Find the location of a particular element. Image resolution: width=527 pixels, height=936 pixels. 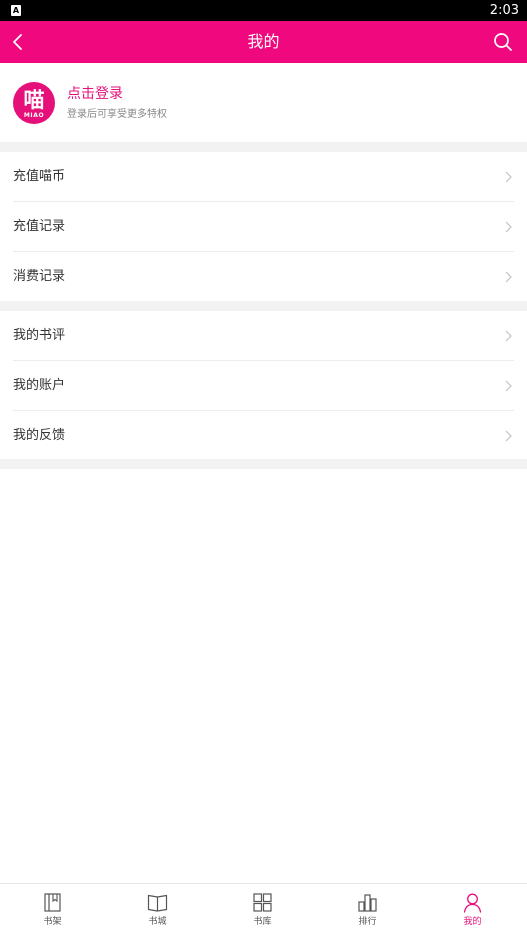

search-icon is located at coordinates (503, 42).